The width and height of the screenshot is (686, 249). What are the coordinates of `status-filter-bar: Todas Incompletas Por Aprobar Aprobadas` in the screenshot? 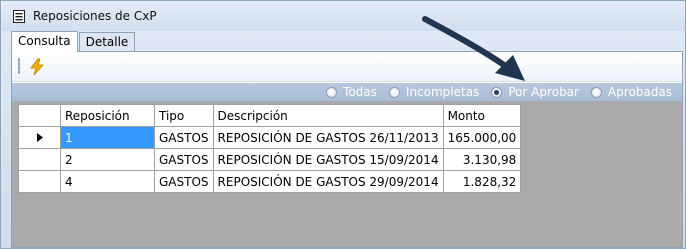 It's located at (347, 92).